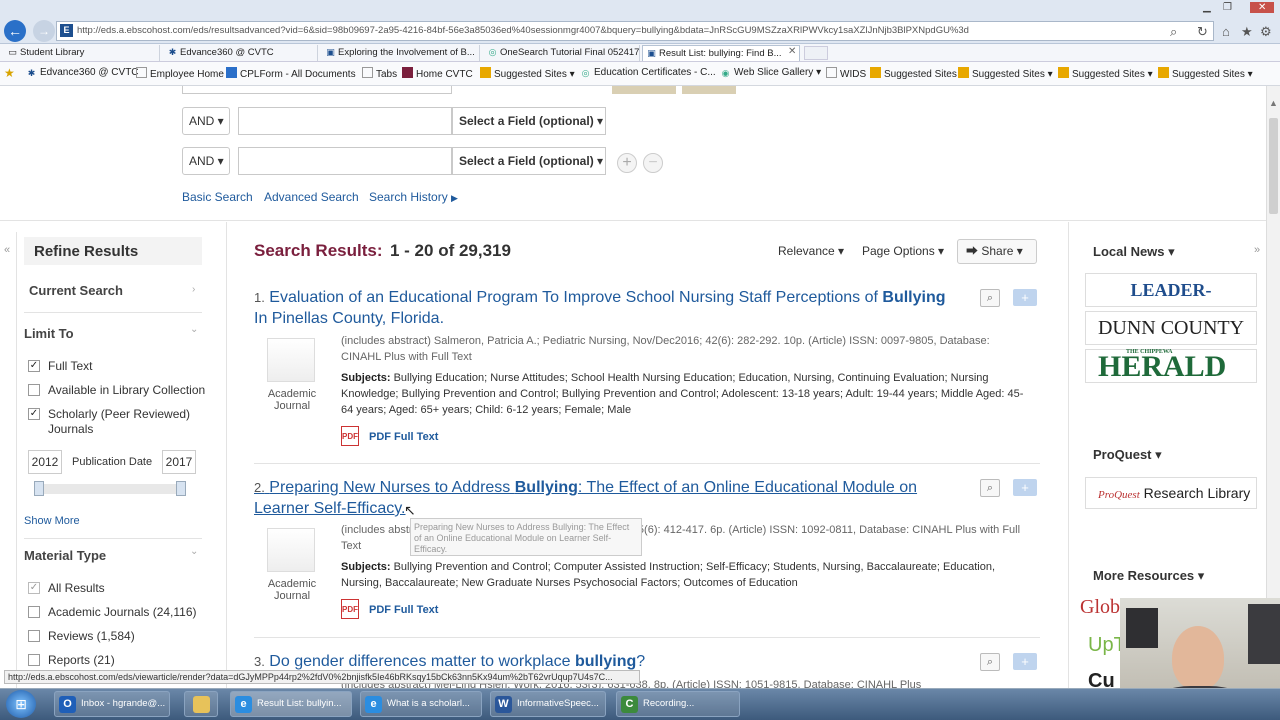  I want to click on advanced-search-link: Advanced Search, so click(311, 197).